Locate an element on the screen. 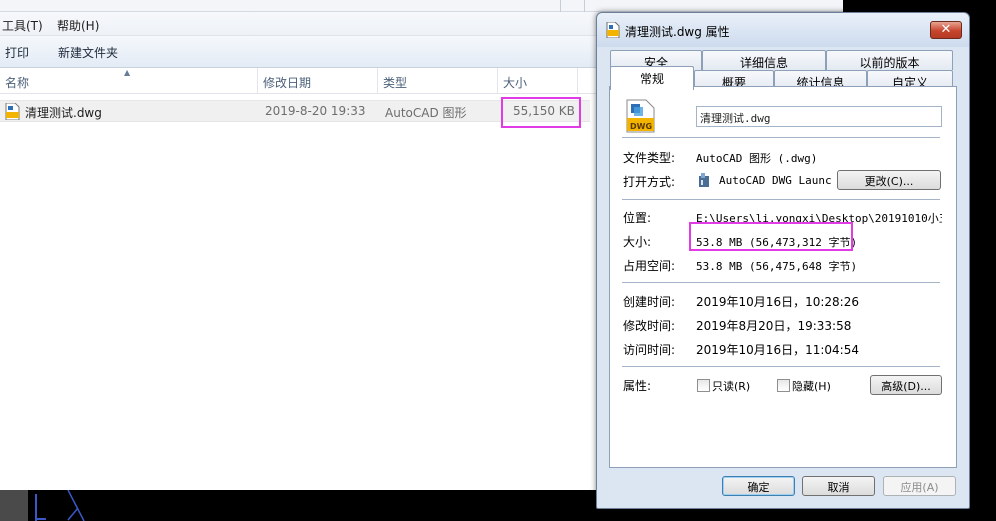 The width and height of the screenshot is (996, 521). menu-help: 帮助(H) is located at coordinates (78, 25).